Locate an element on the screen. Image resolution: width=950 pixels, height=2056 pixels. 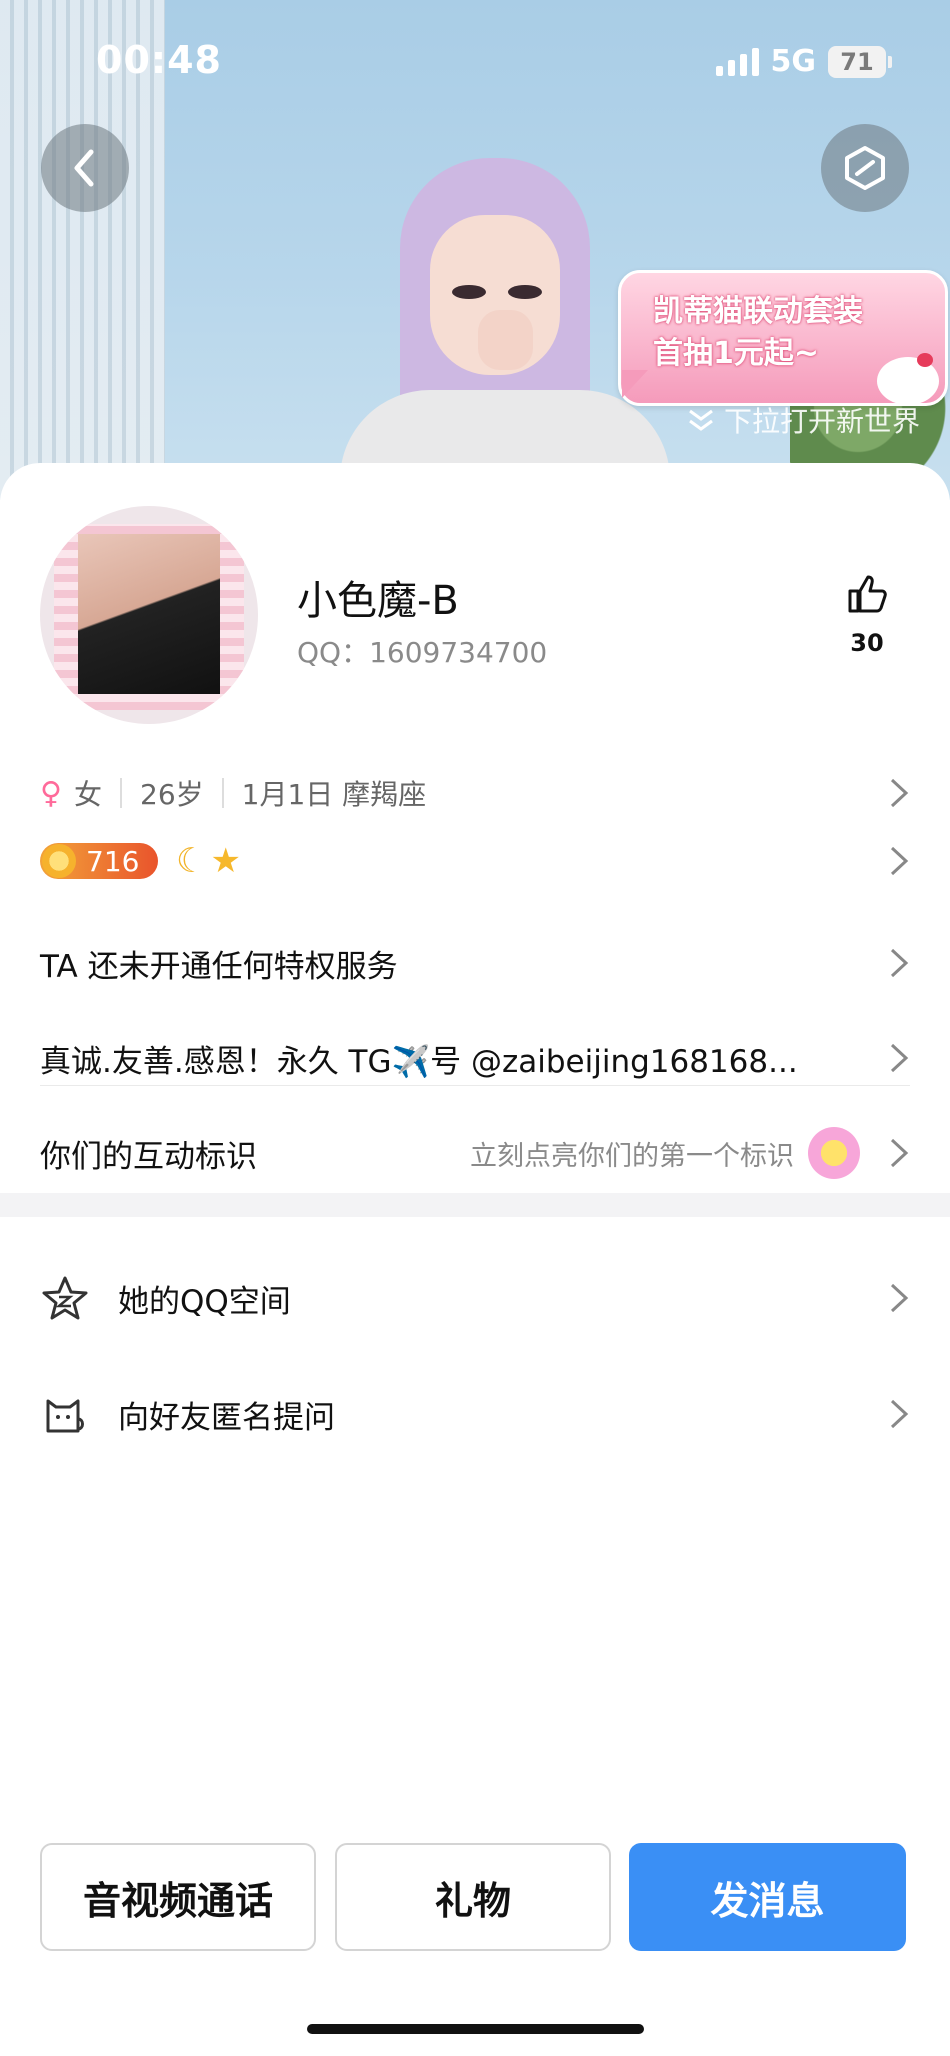
female-icon: ♀ is located at coordinates (51, 793).